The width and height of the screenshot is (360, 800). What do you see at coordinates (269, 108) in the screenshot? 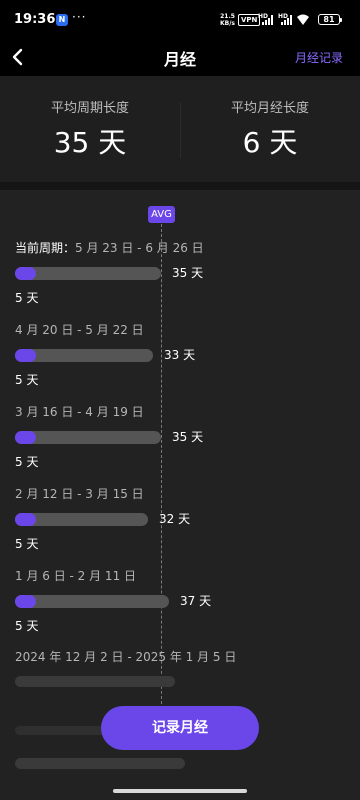
I see `avg-period-label: 平均月经长度` at bounding box center [269, 108].